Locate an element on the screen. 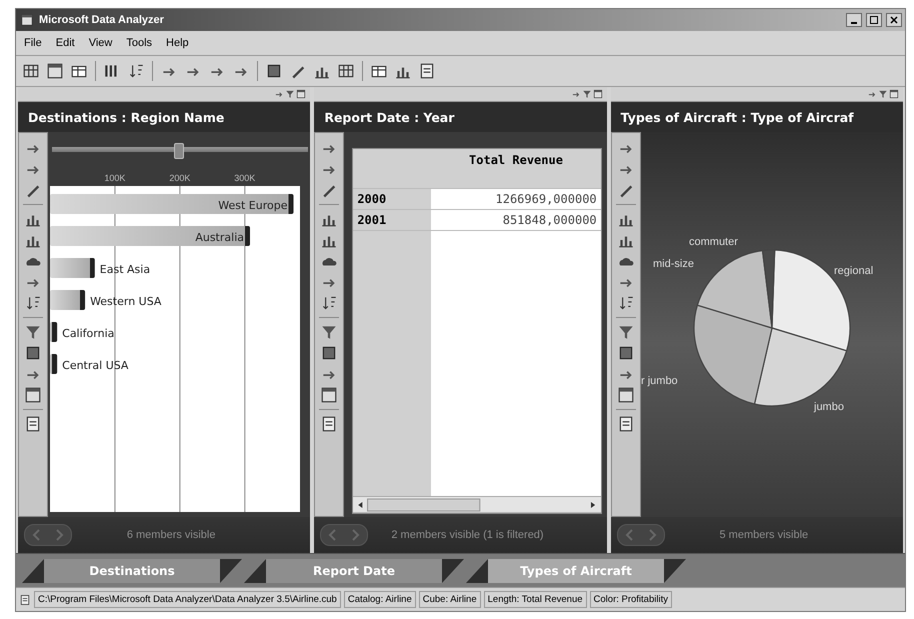 This screenshot has height=619, width=914. status-field: Color: Profitability is located at coordinates (631, 599).